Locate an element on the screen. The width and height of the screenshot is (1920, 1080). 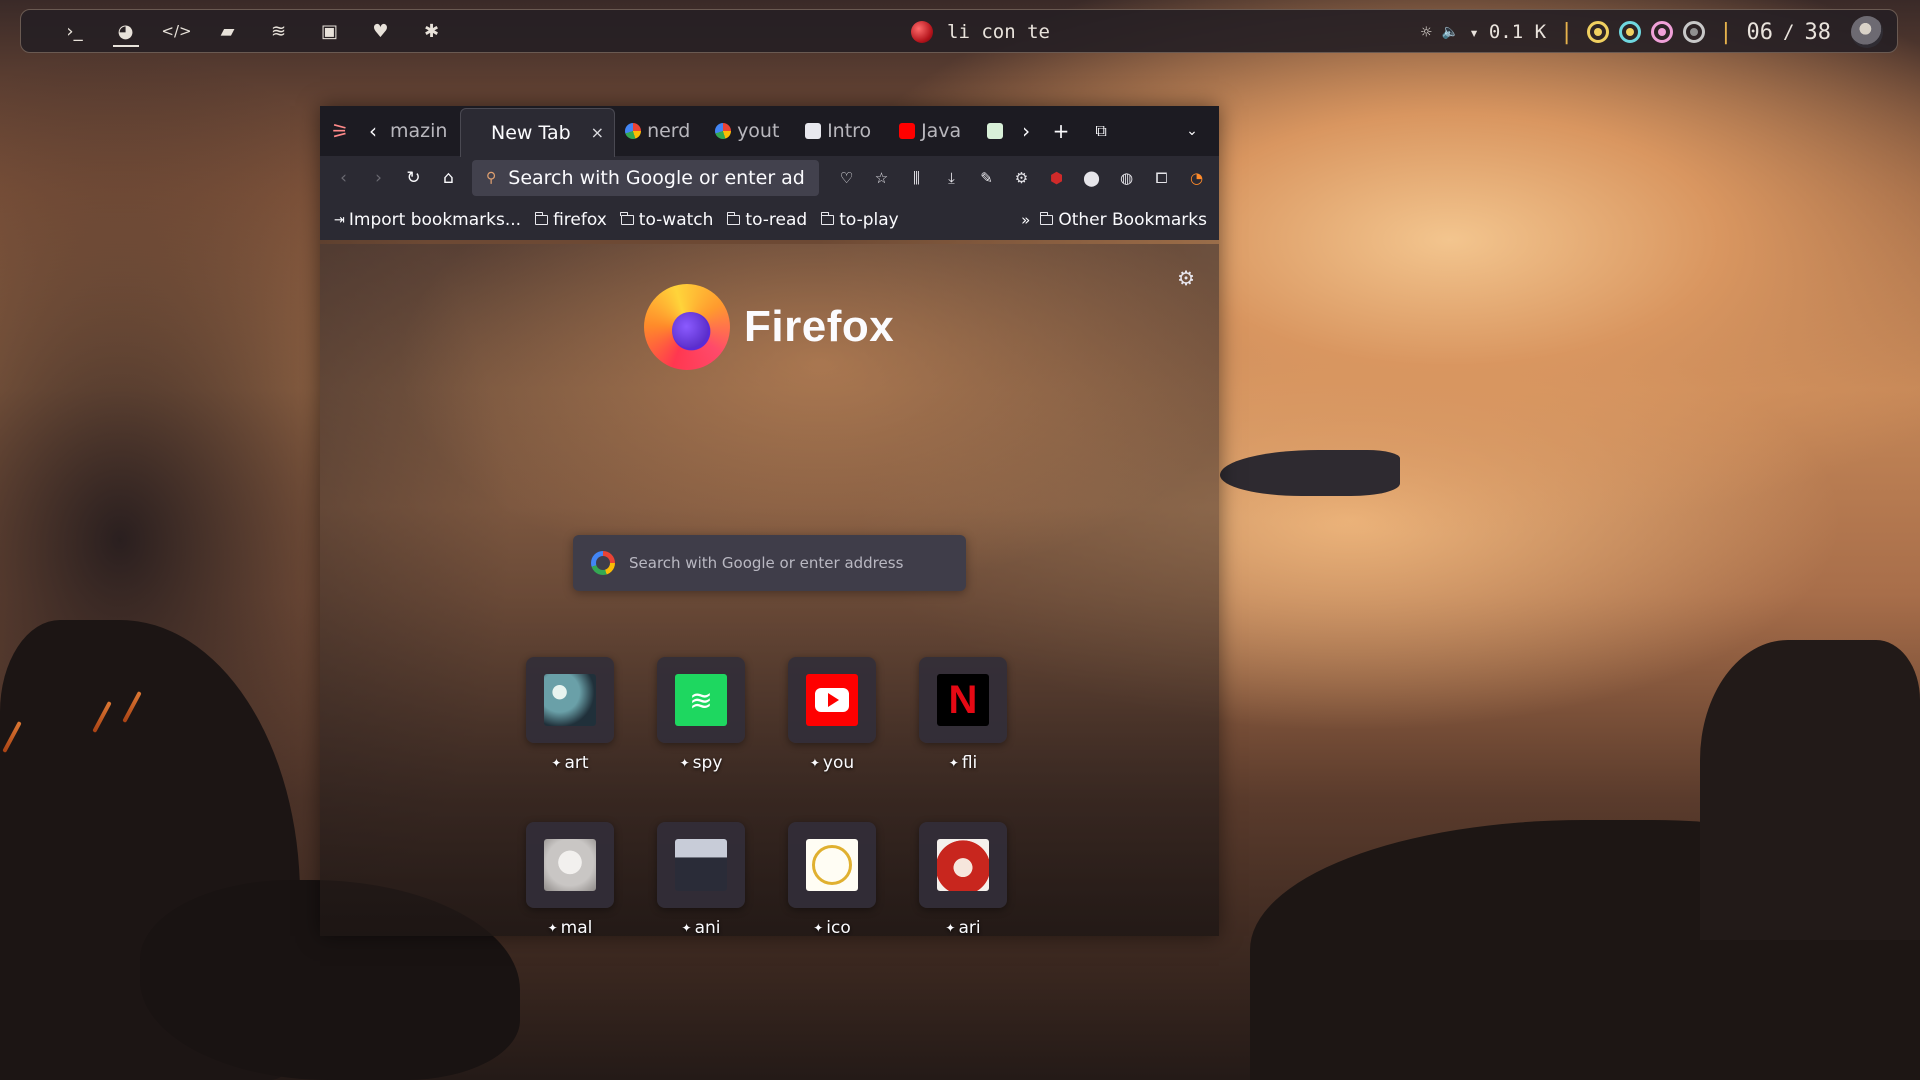
bookmark-folder-to-read: to-read is located at coordinates (767, 220).